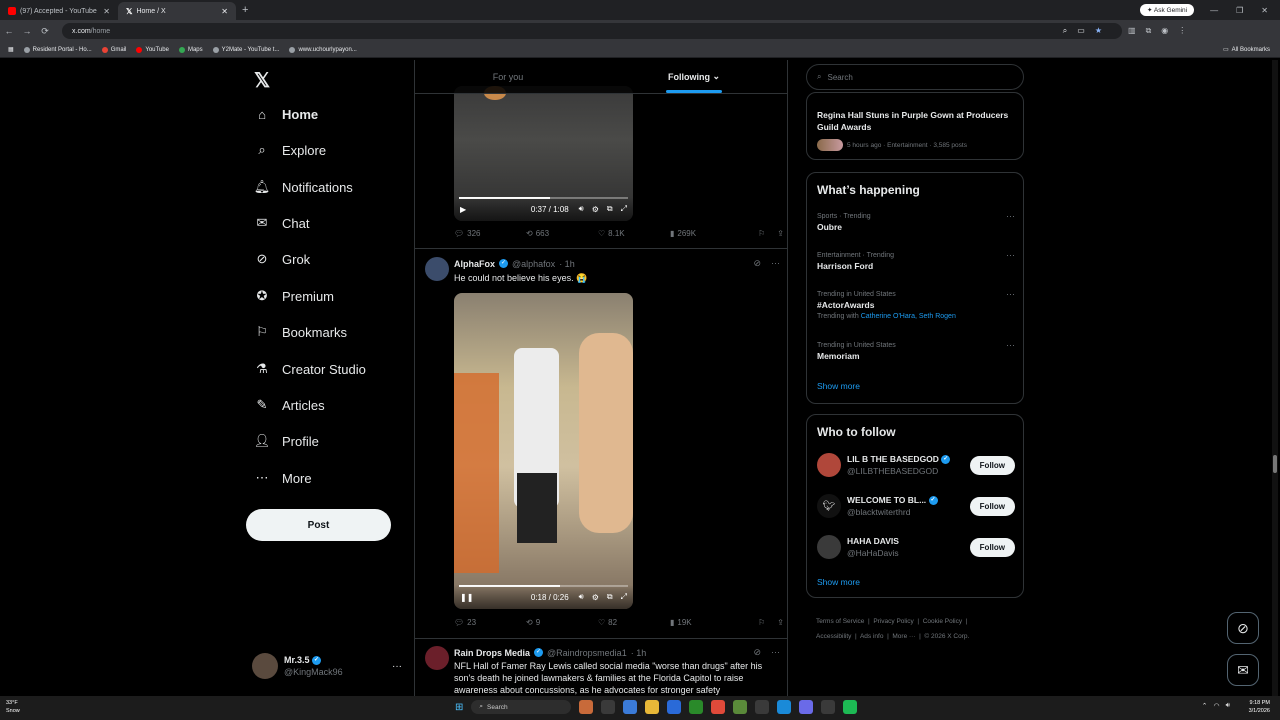  What do you see at coordinates (245, 10) in the screenshot?
I see `new-tab-button: +` at bounding box center [245, 10].